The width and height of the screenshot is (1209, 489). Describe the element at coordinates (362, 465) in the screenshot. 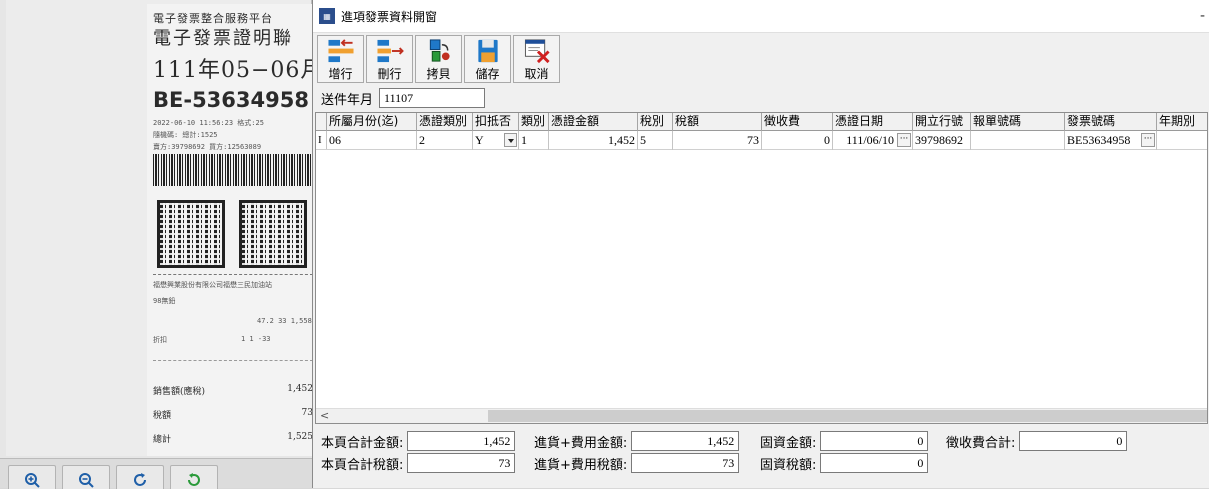

I see `page-tax-label: 本頁合計稅額:` at that location.